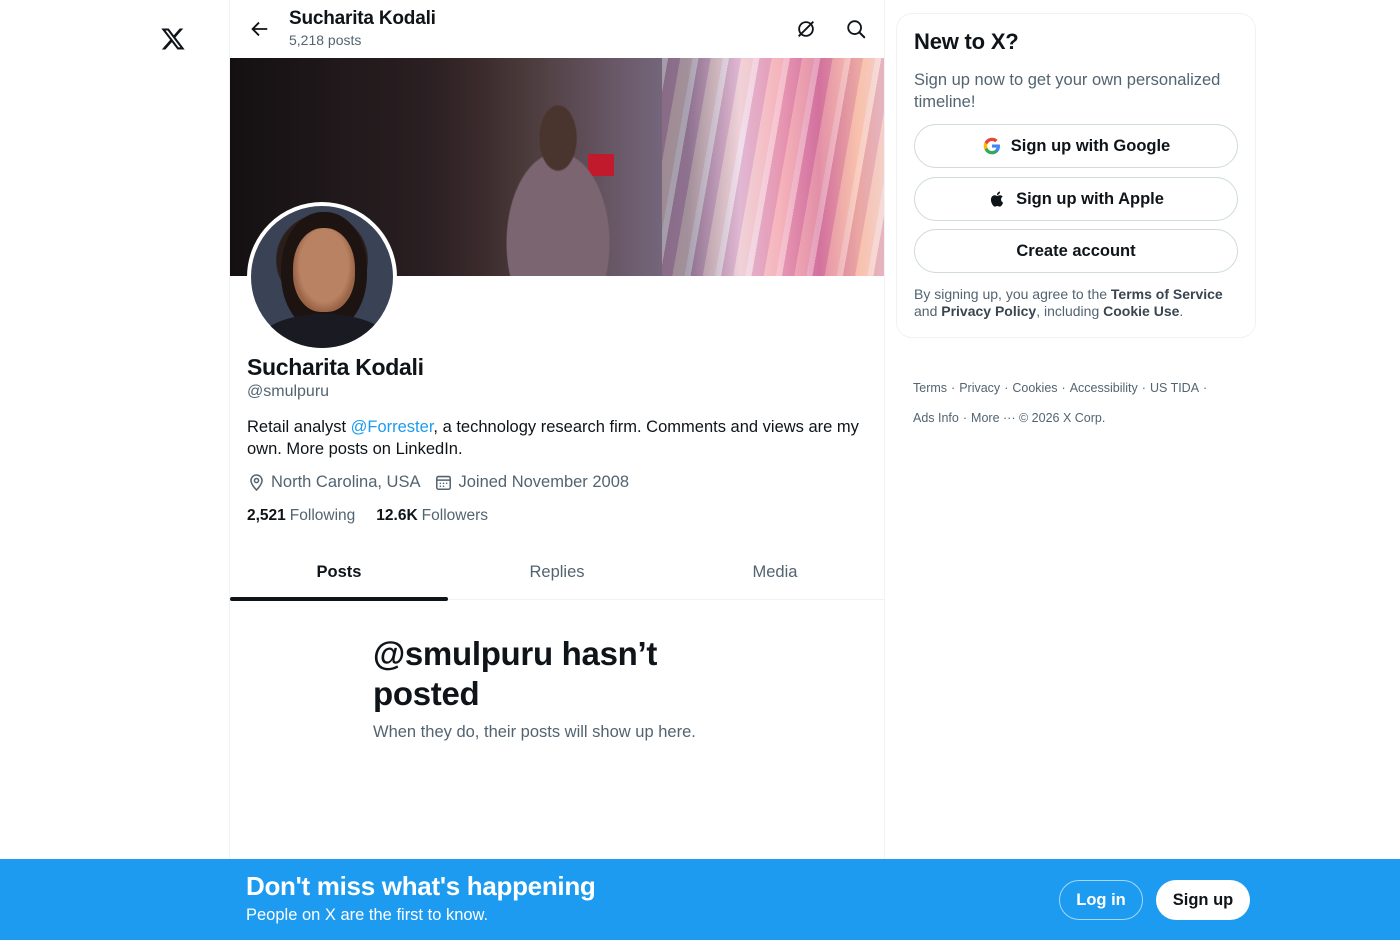 The height and width of the screenshot is (940, 1400). I want to click on follow-stats: 2,521 Following 12.6K Followers, so click(378, 516).